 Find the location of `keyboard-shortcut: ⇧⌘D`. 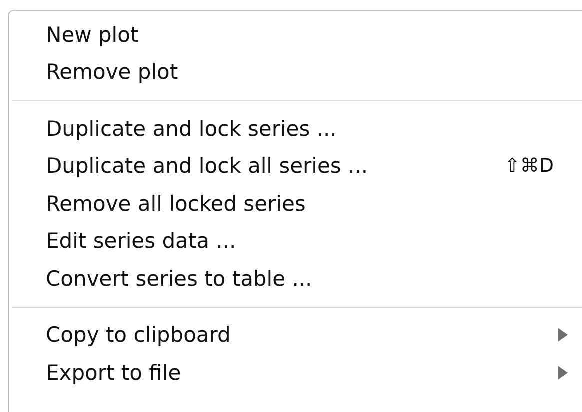

keyboard-shortcut: ⇧⌘D is located at coordinates (529, 166).